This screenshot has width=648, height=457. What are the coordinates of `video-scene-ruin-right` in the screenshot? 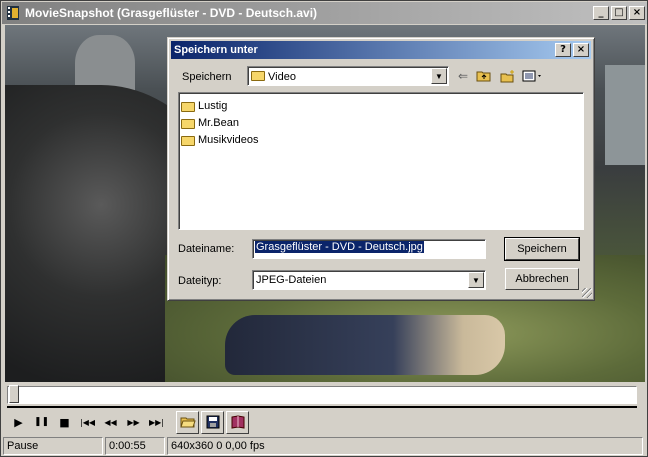 It's located at (625, 115).